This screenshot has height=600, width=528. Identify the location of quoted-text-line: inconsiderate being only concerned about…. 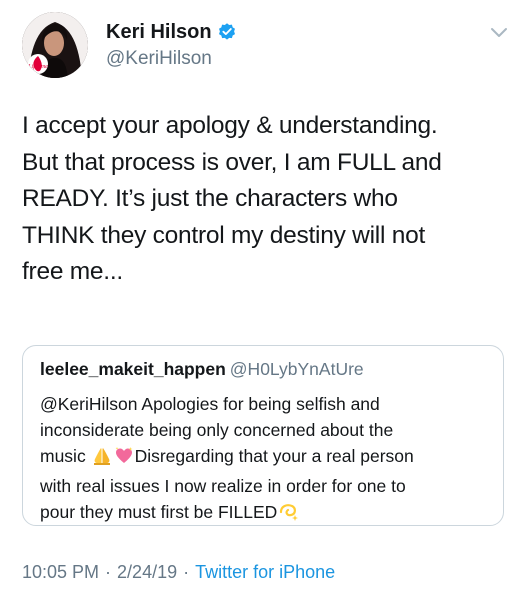
(217, 430).